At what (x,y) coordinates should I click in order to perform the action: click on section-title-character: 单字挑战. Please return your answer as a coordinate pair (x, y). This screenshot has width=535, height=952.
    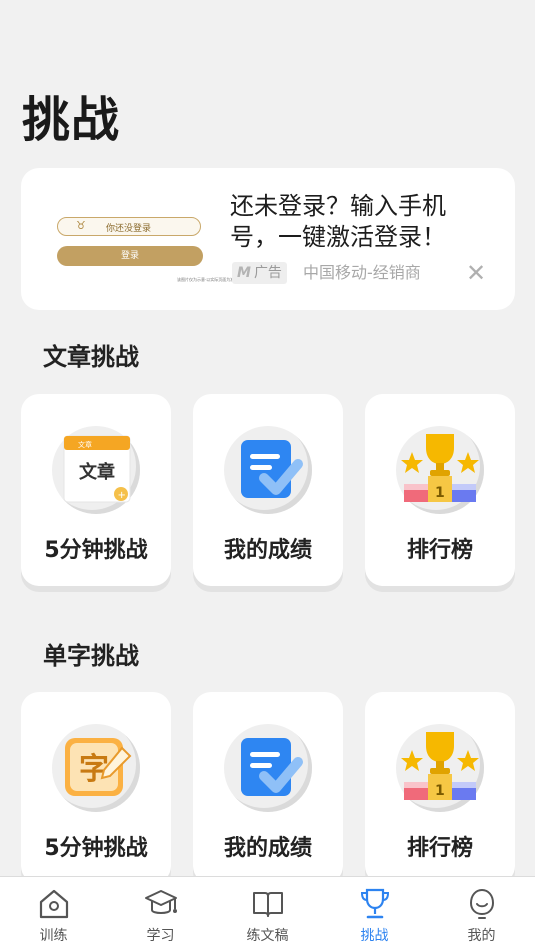
    Looking at the image, I should click on (91, 656).